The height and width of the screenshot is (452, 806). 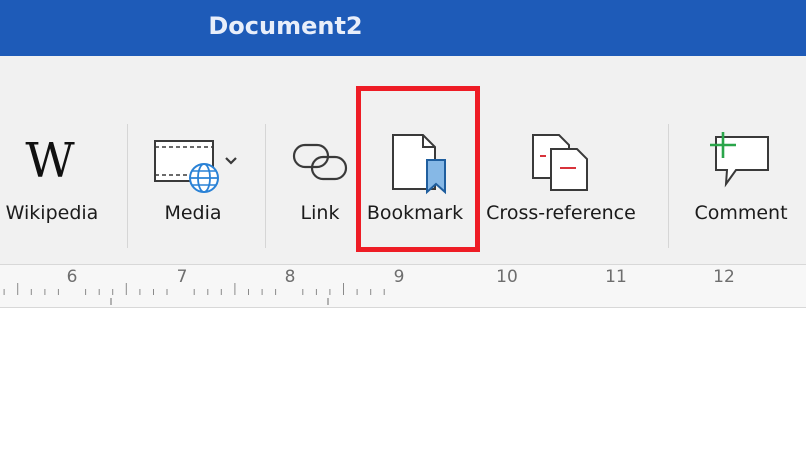 What do you see at coordinates (724, 277) in the screenshot?
I see `ruler-number: 12` at bounding box center [724, 277].